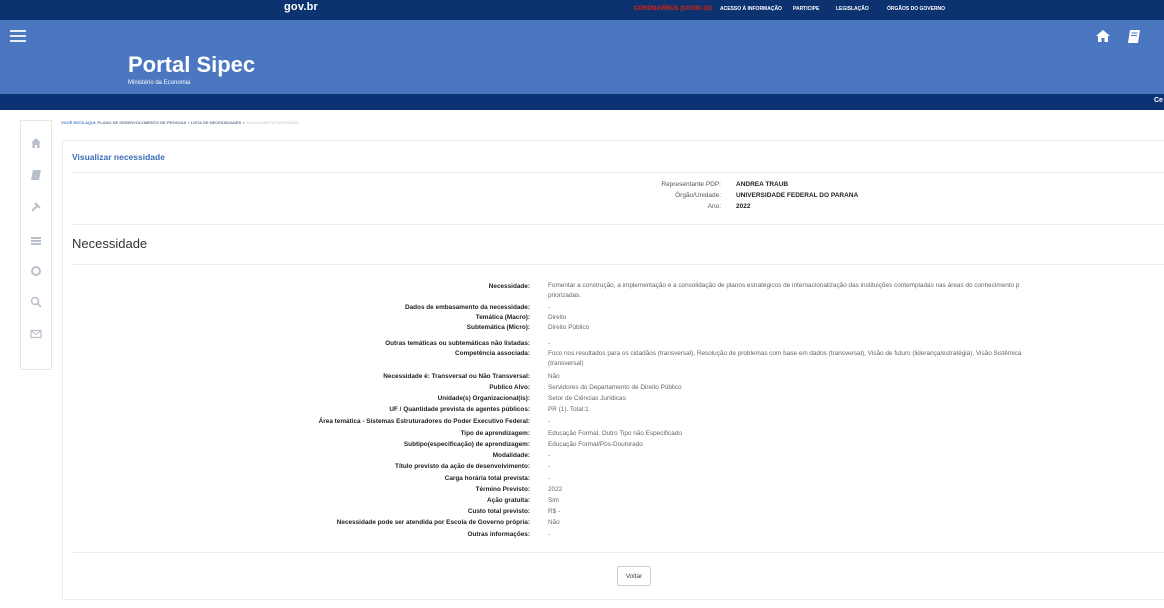 The width and height of the screenshot is (1164, 608). I want to click on section-title: Necessidade, so click(110, 243).